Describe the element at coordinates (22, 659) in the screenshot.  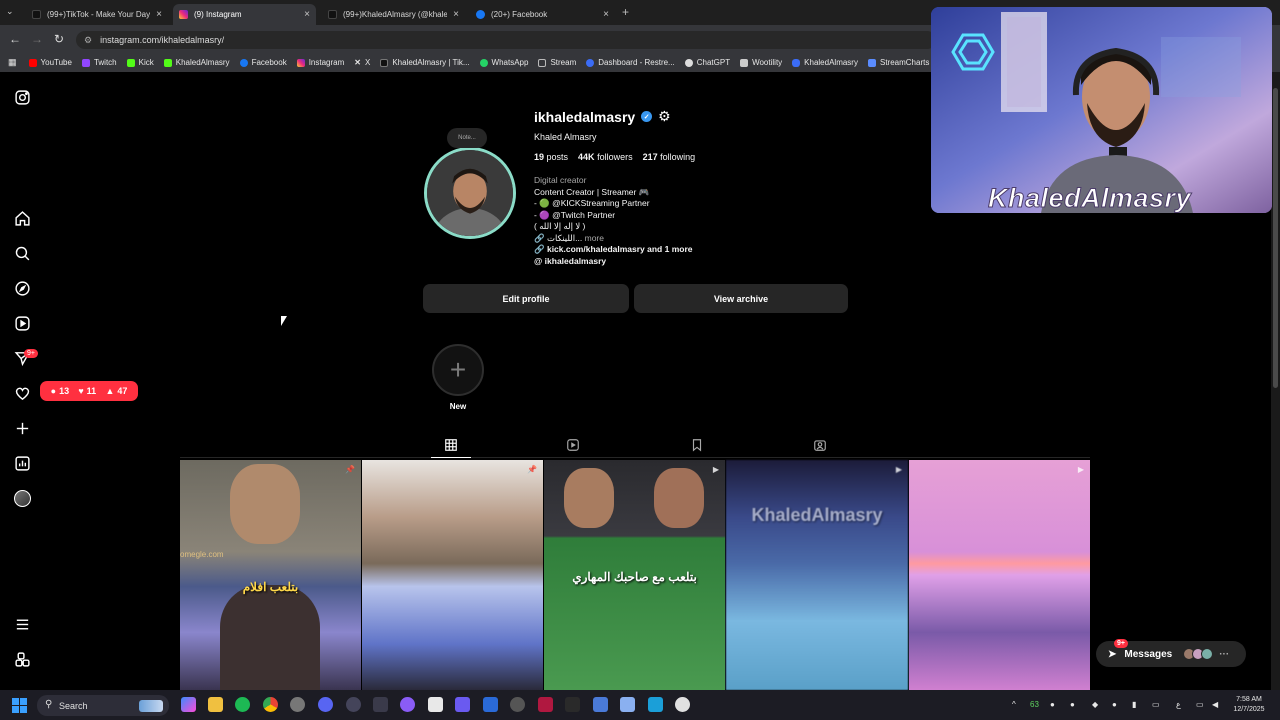
I see `meta-apps-icon` at that location.